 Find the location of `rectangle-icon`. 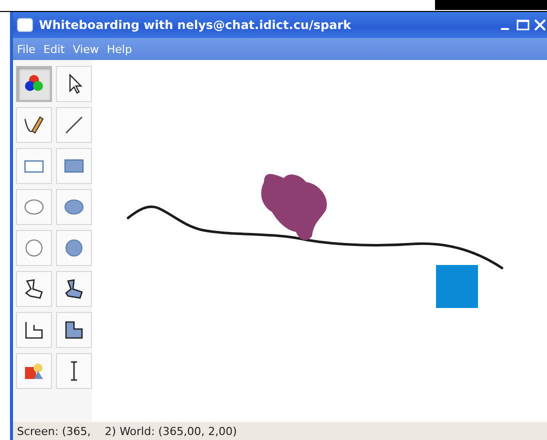

rectangle-icon is located at coordinates (34, 166).